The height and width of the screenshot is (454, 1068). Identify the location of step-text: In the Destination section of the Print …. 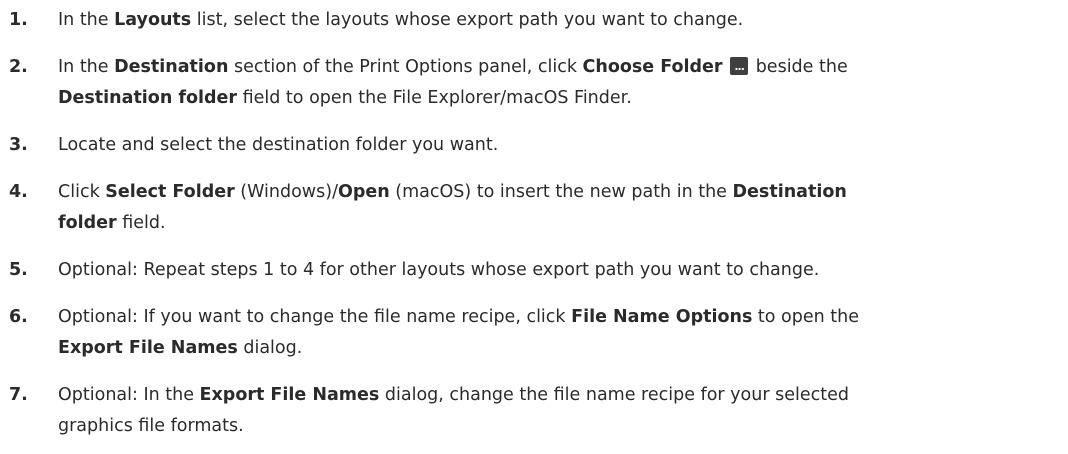
(558, 82).